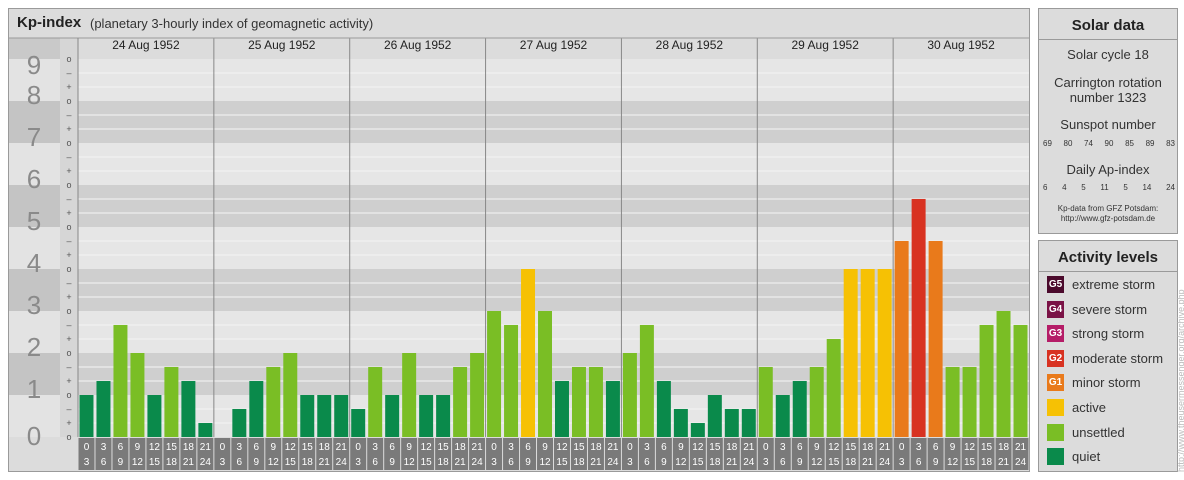 This screenshot has width=1184, height=480. Describe the element at coordinates (1105, 358) in the screenshot. I see `level-moderate-storm: G2 moderate storm` at that location.